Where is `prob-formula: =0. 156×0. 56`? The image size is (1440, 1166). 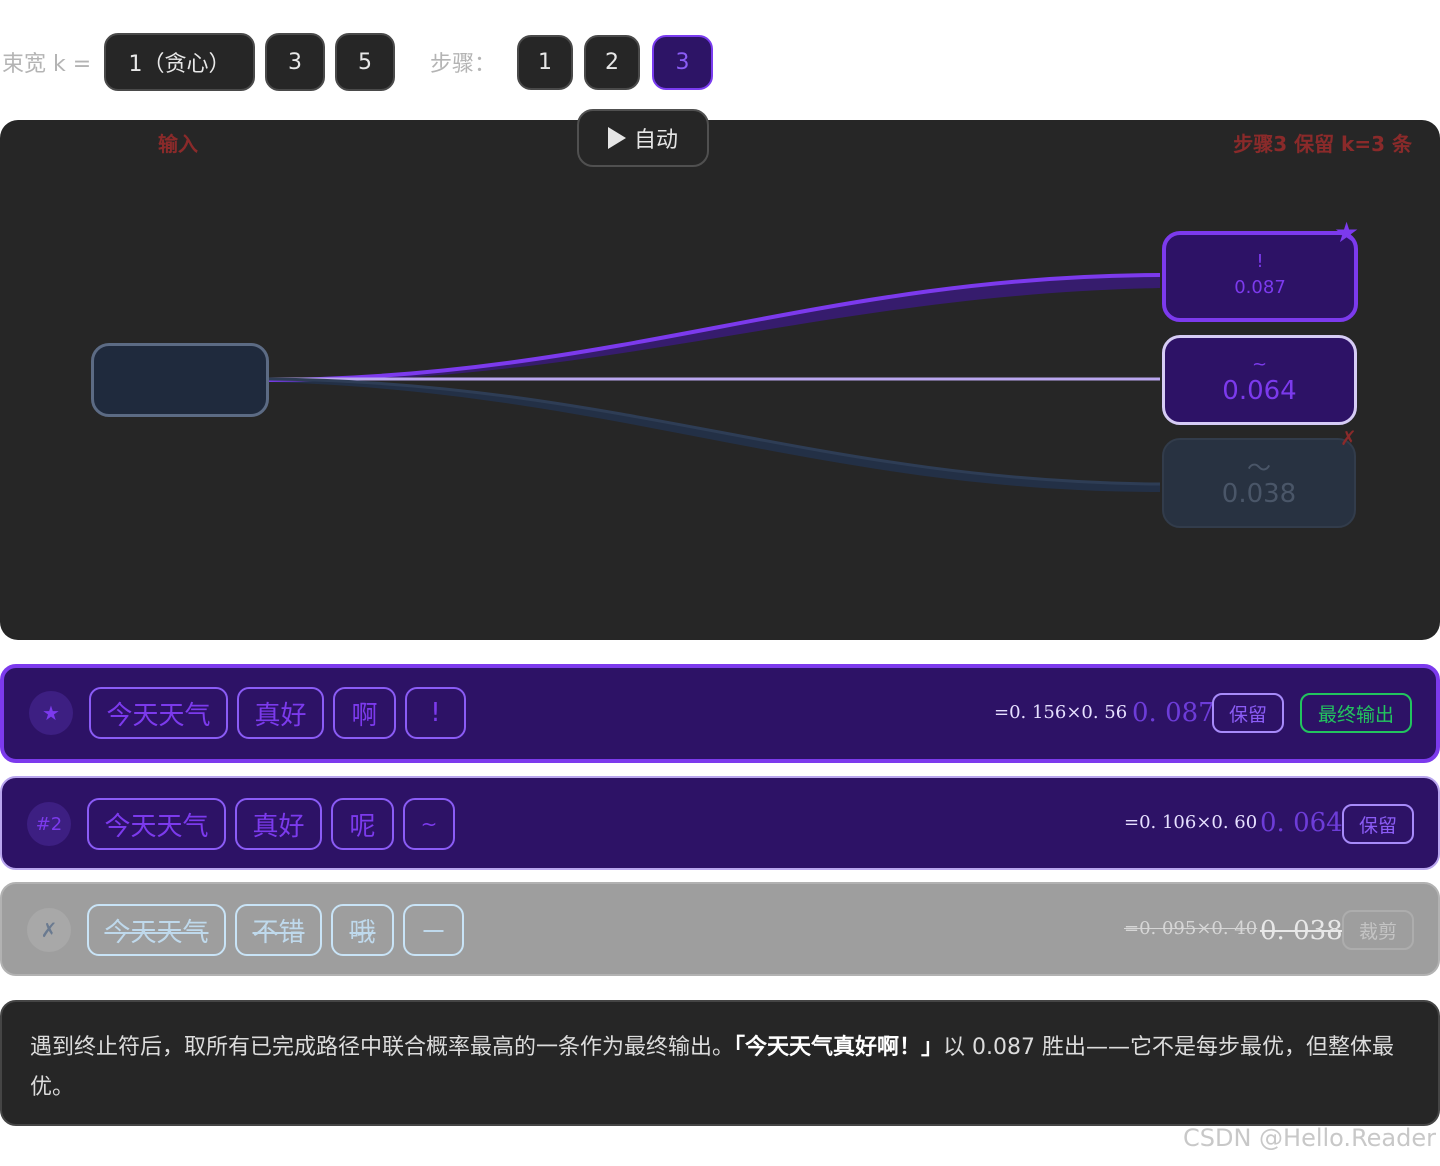 prob-formula: =0. 156×0. 56 is located at coordinates (1061, 712).